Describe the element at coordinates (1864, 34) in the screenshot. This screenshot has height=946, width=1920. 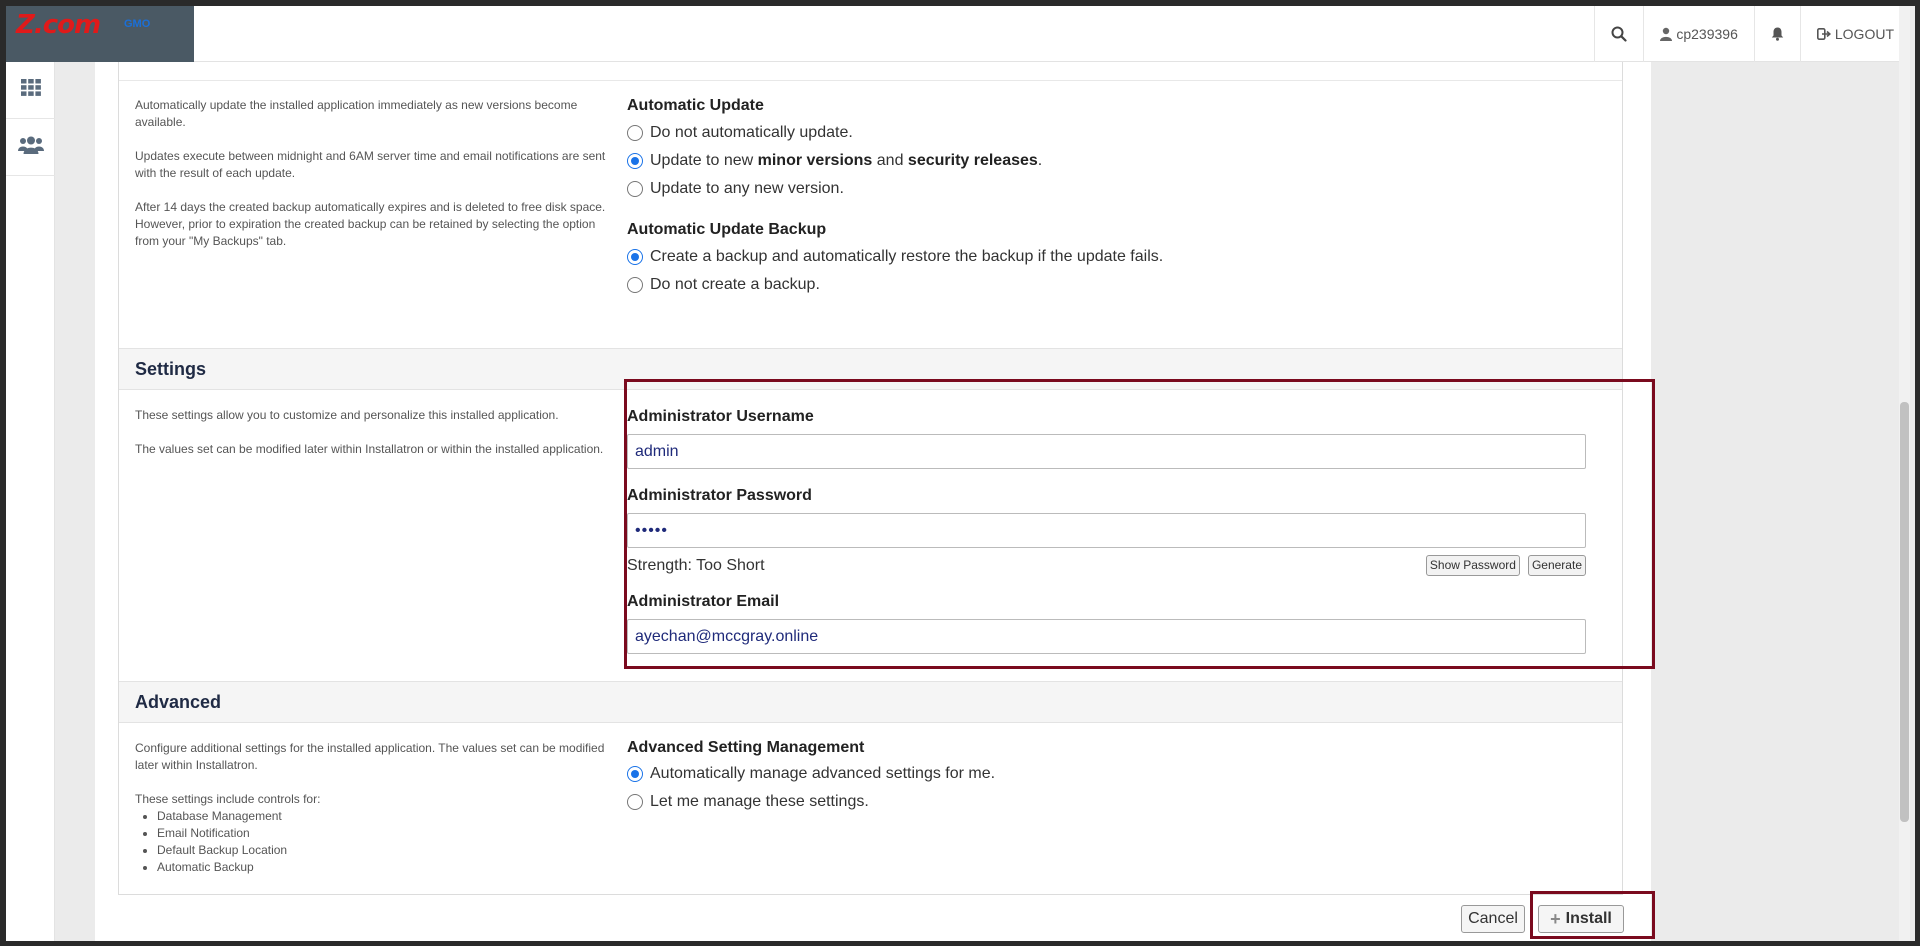
I see `logout-label: LOGOUT` at that location.